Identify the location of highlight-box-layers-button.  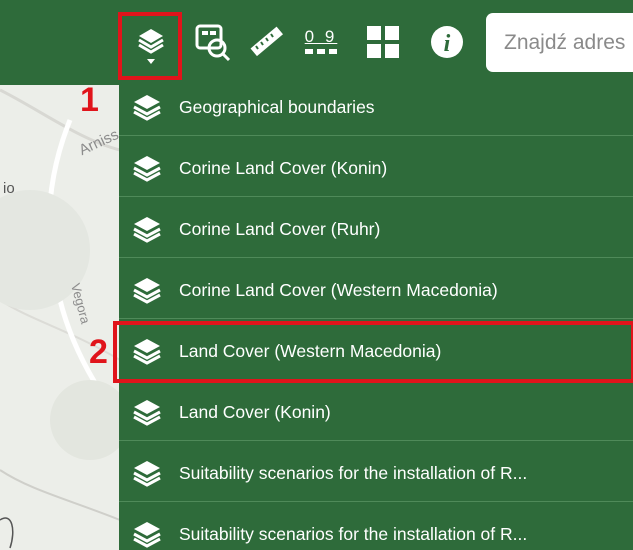
(150, 46).